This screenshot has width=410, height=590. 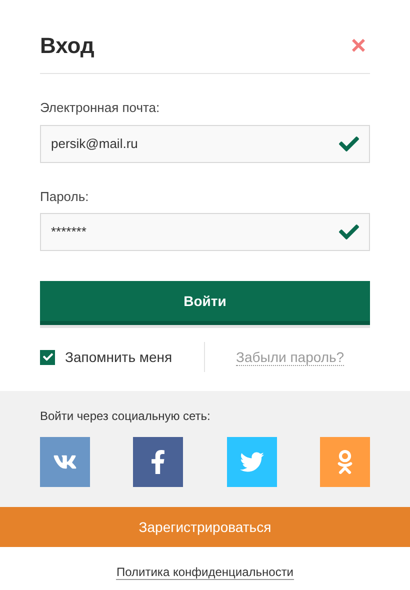 I want to click on checkbox, so click(x=47, y=357).